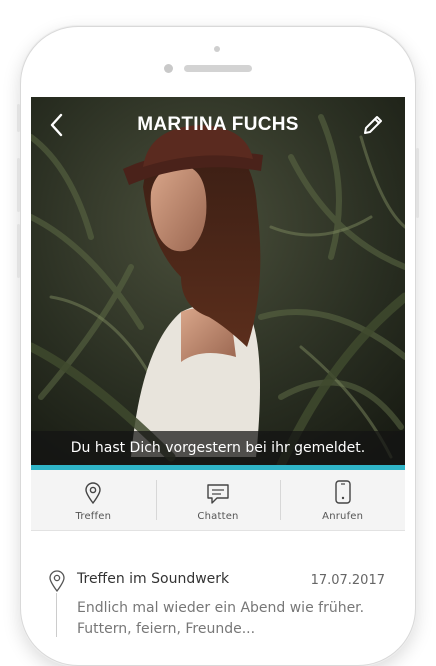  Describe the element at coordinates (218, 493) in the screenshot. I see `chat-bubble-icon` at that location.